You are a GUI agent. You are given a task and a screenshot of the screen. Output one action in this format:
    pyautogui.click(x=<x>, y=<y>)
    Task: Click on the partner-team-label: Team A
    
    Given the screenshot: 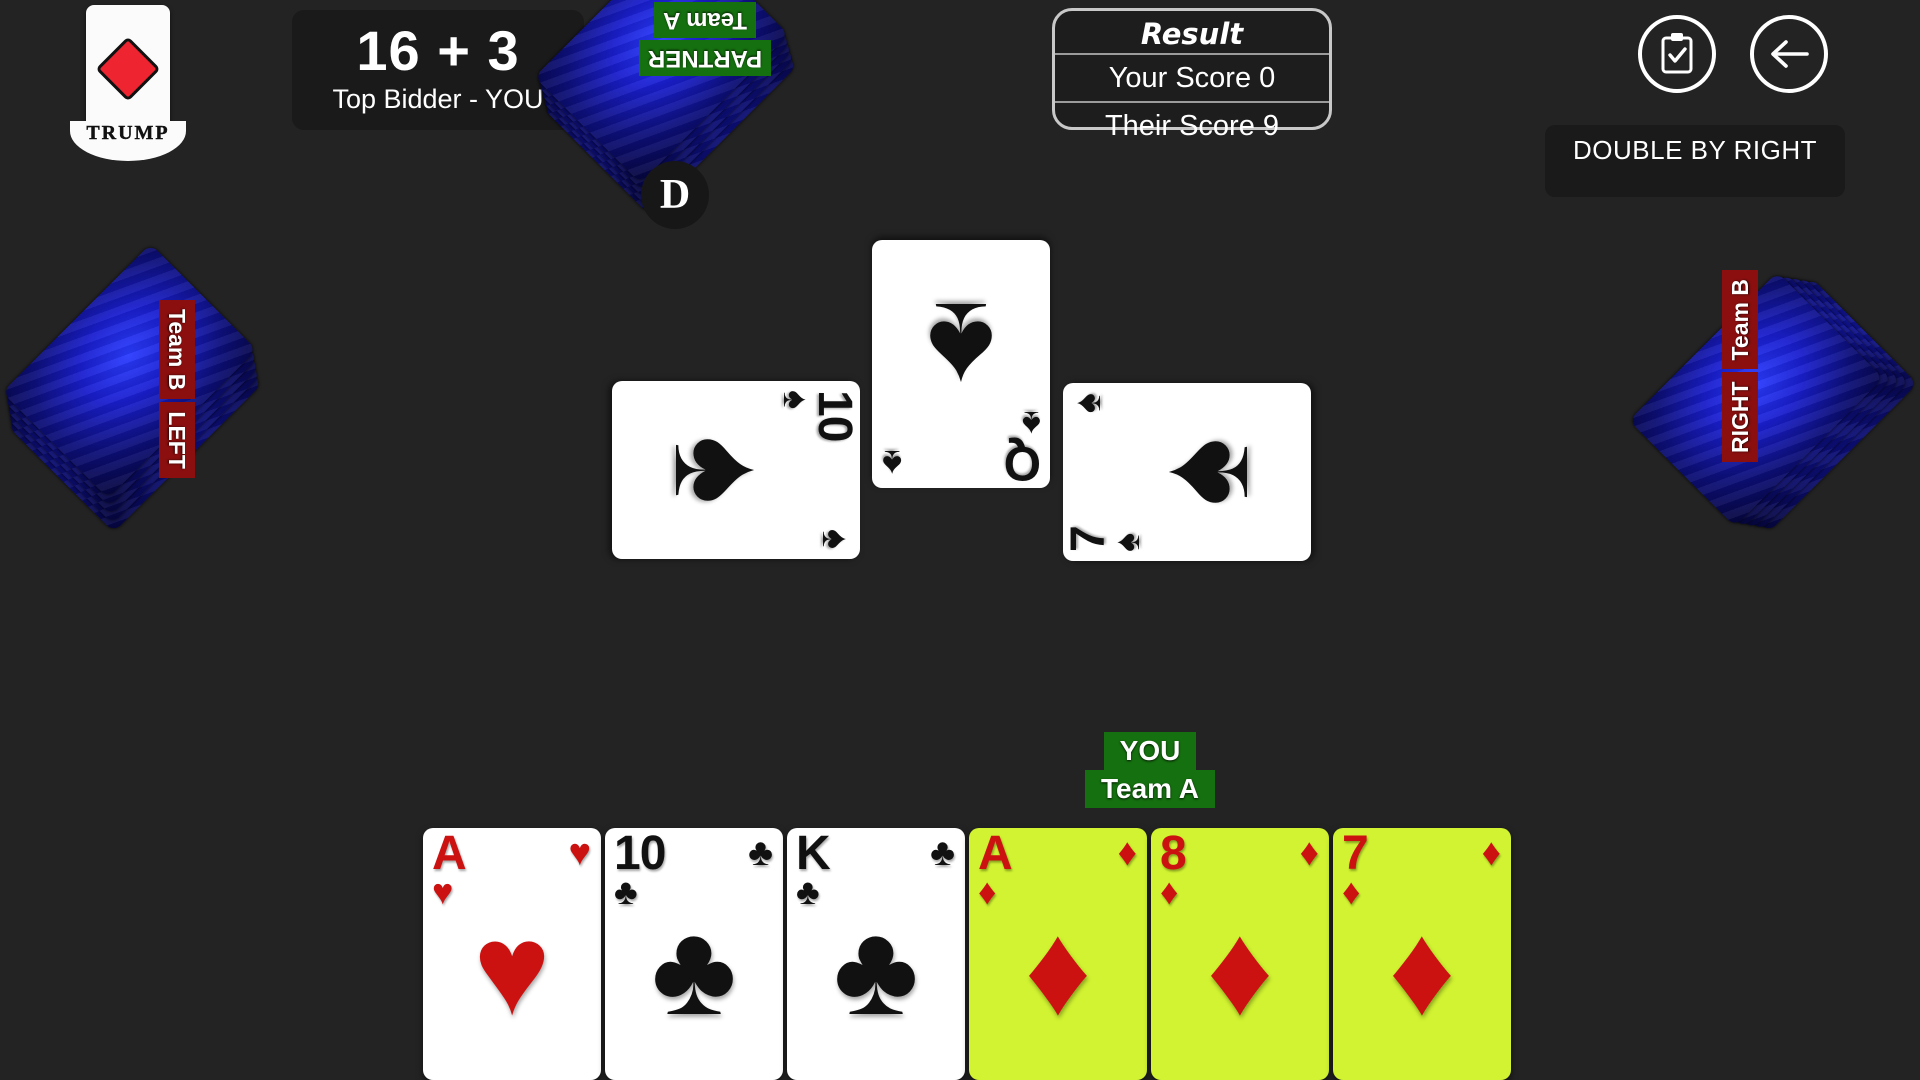 What is the action you would take?
    pyautogui.click(x=705, y=20)
    